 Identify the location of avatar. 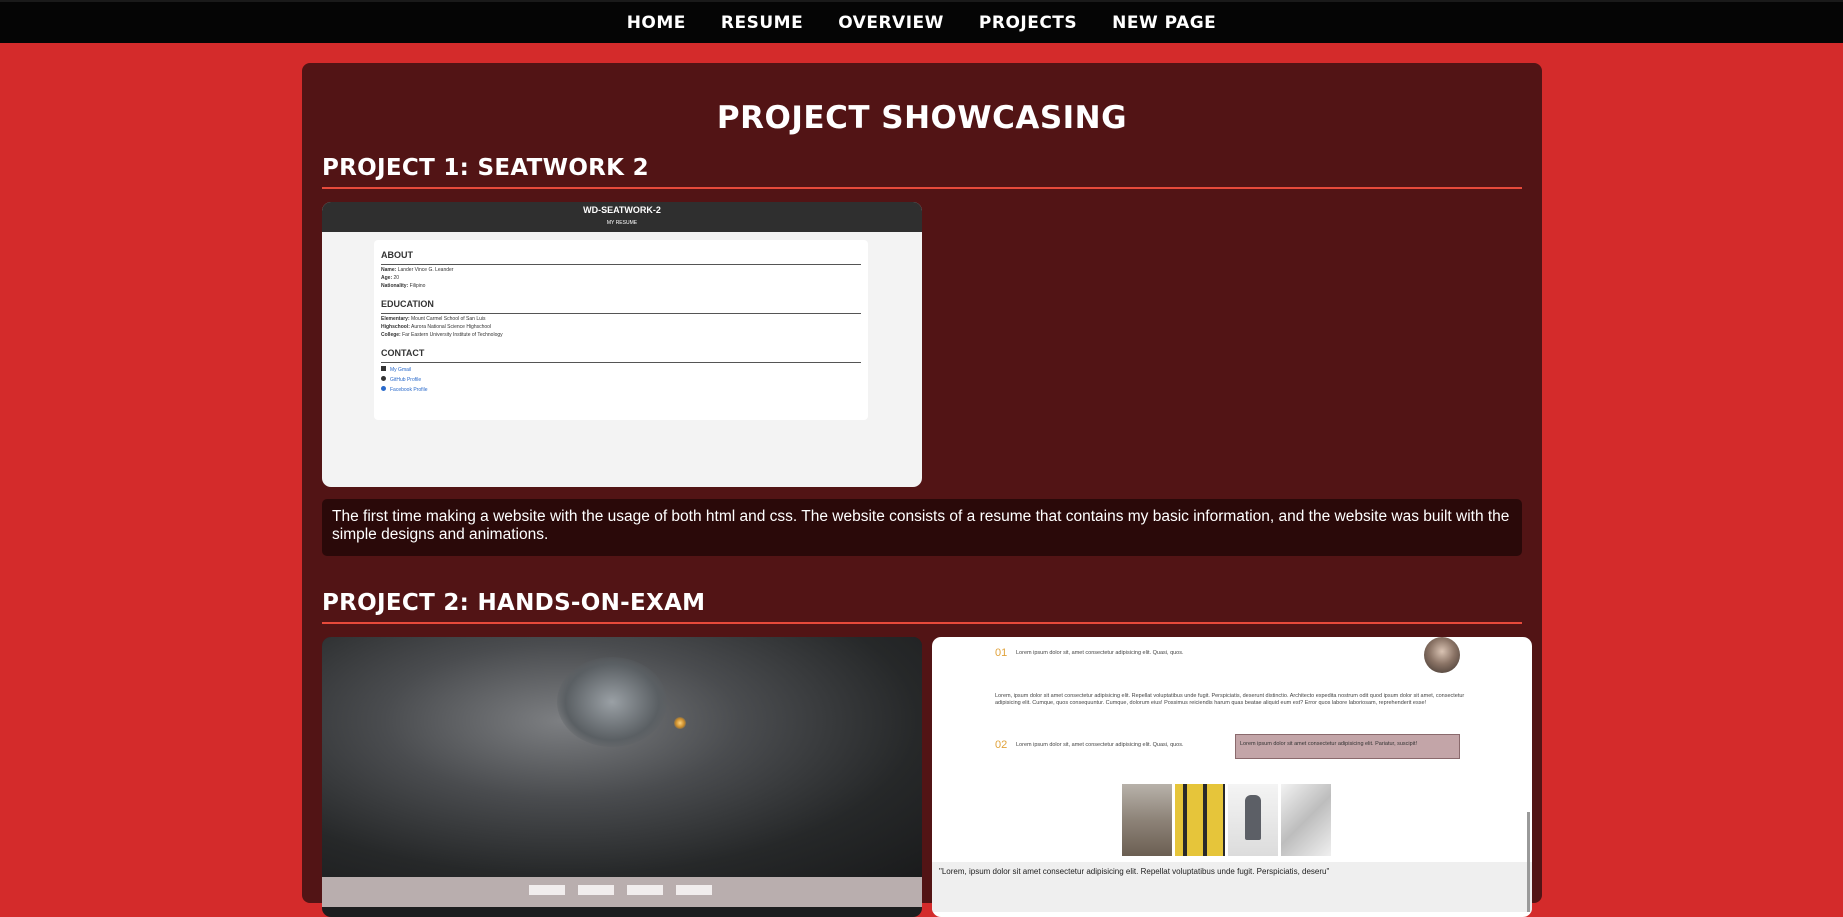
(1442, 655).